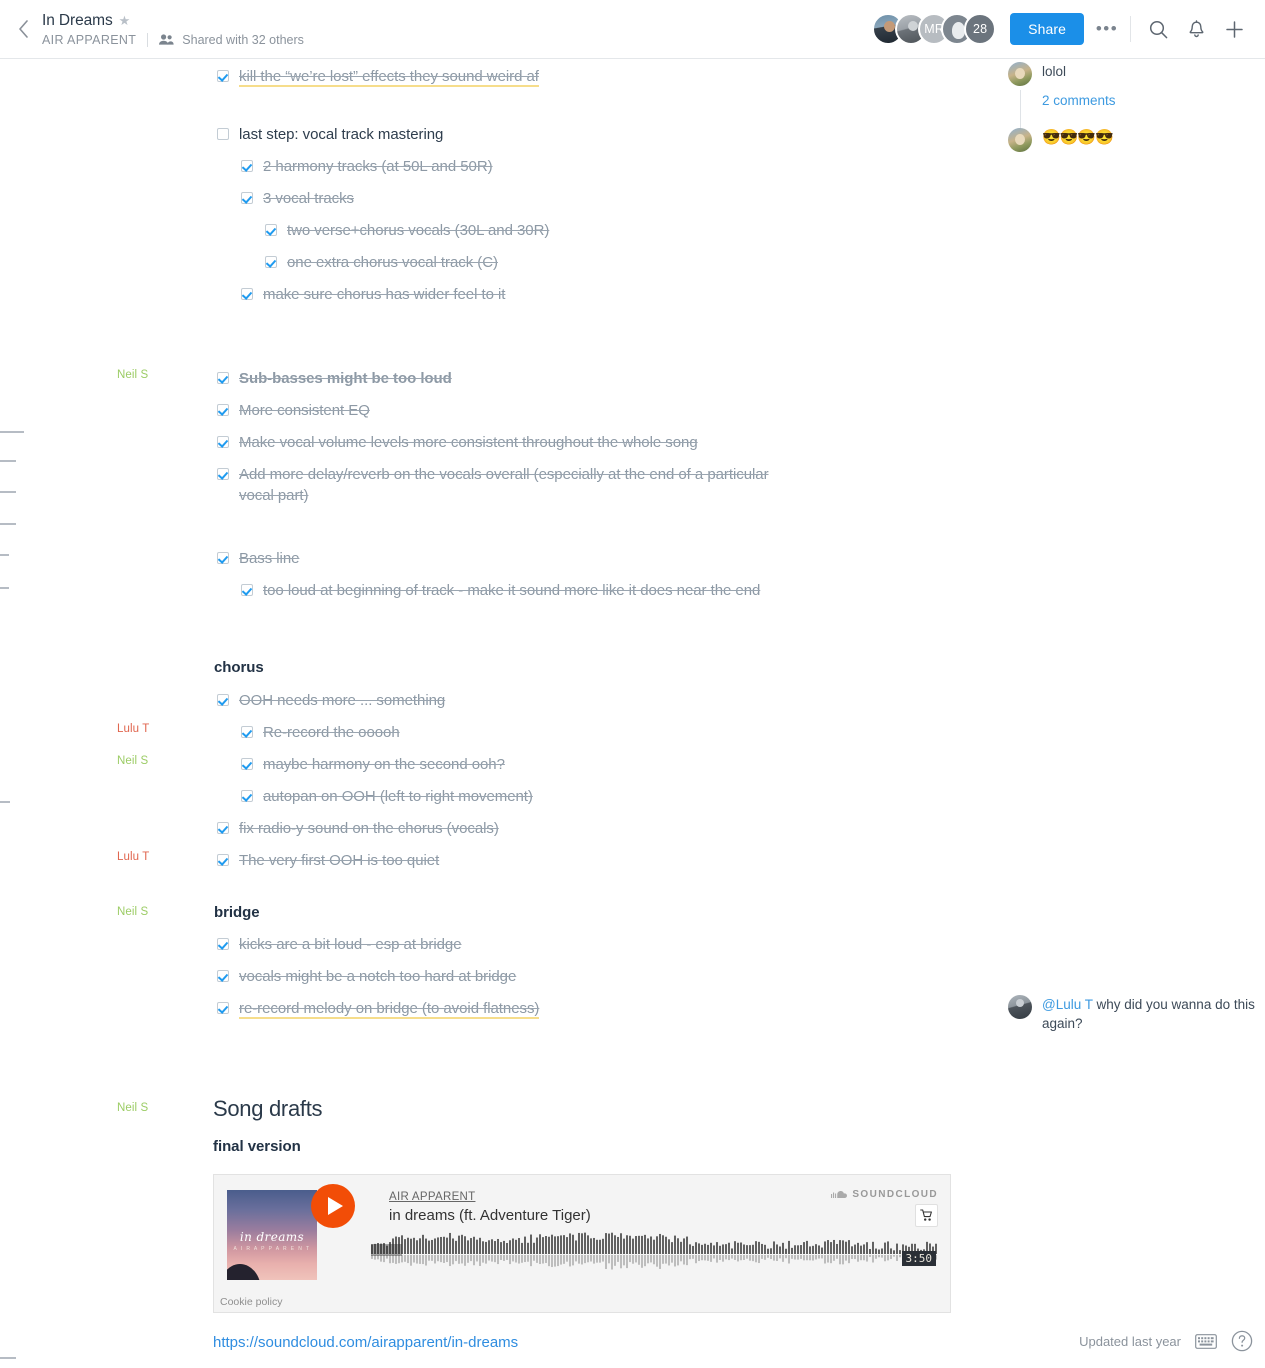 This screenshot has height=1368, width=1265. Describe the element at coordinates (125, 20) in the screenshot. I see `star-icon: ★` at that location.